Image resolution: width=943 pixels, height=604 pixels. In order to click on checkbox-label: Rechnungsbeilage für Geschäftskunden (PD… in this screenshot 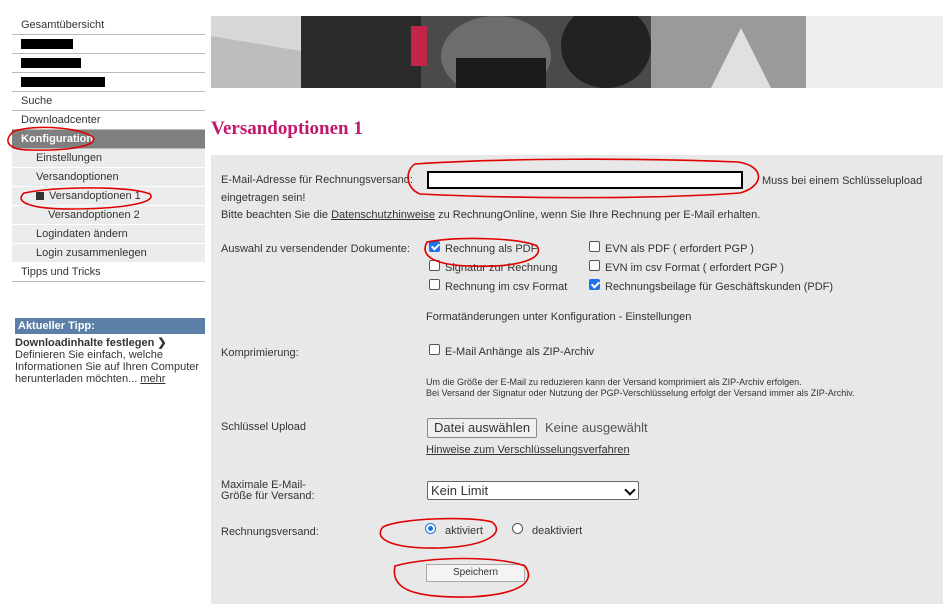, I will do `click(719, 287)`.